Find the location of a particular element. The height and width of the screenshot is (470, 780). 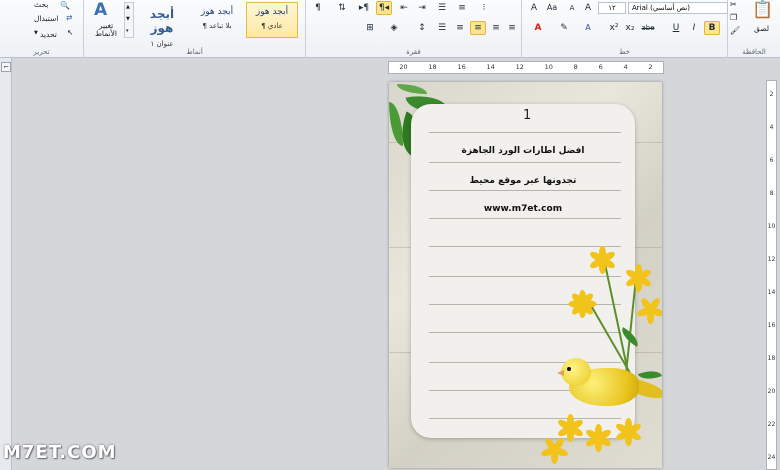

bold-button: B is located at coordinates (712, 28).